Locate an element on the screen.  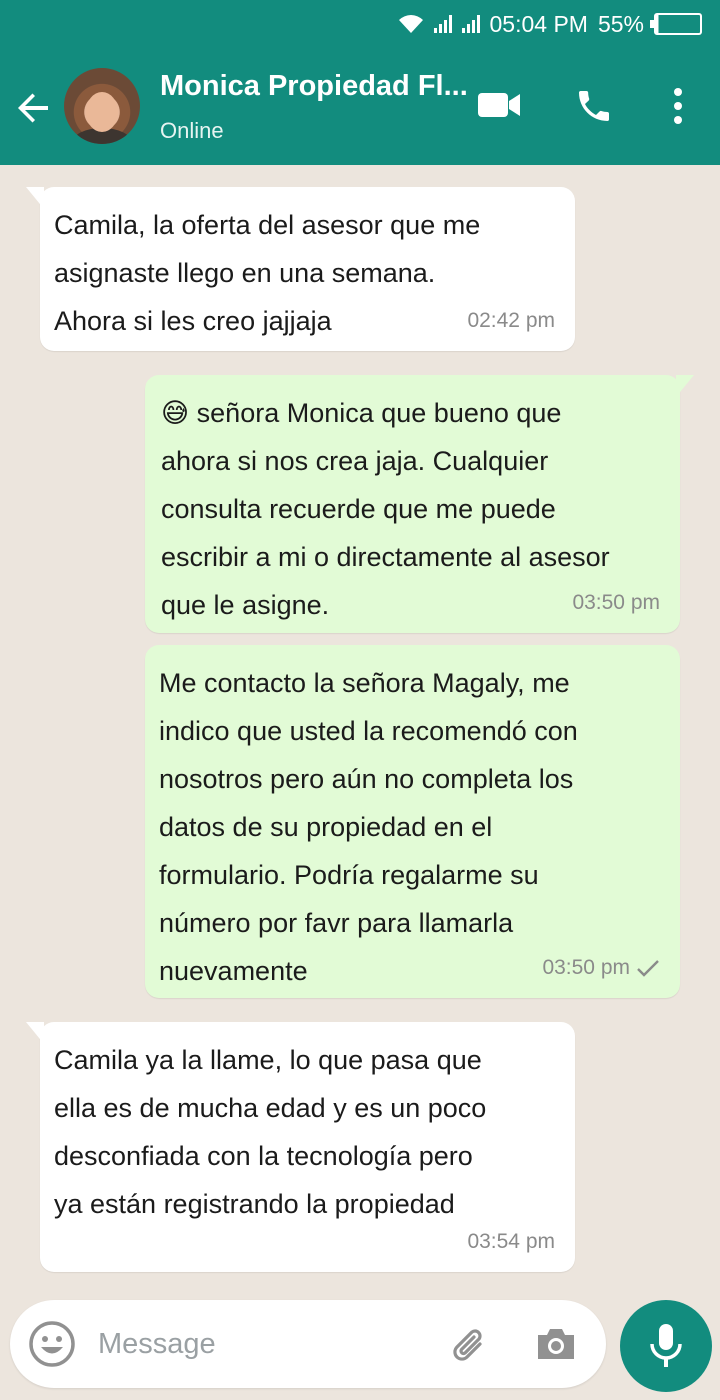
mic-icon is located at coordinates (666, 1345).